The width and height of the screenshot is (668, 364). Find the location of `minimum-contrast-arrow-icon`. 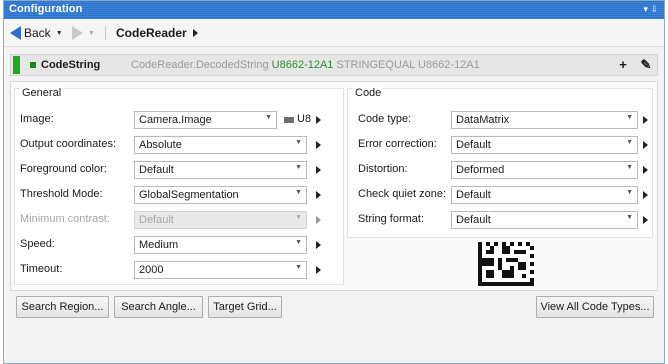

minimum-contrast-arrow-icon is located at coordinates (318, 220).